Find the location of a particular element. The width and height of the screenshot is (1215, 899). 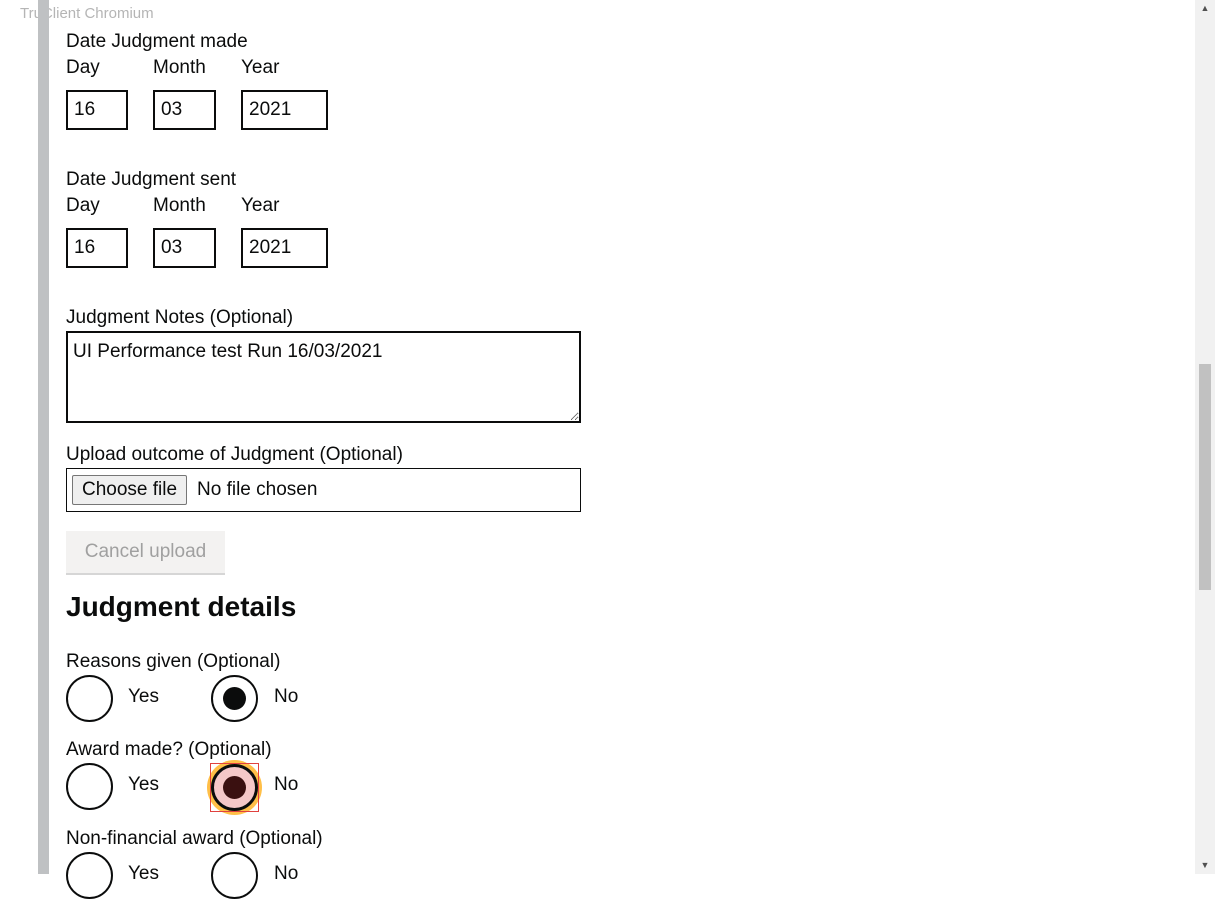

award-yes-label: Yes is located at coordinates (143, 784).